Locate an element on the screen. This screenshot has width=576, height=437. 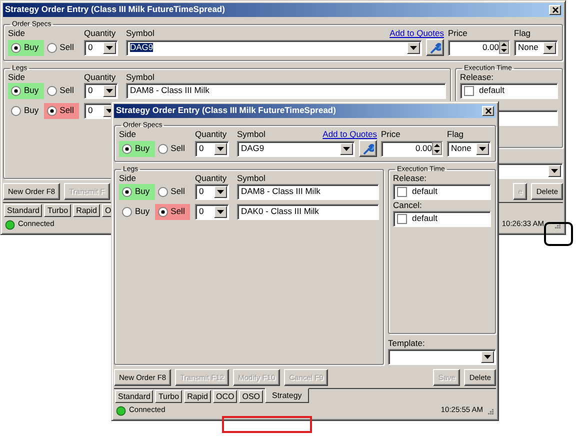
resize-grip-icon is located at coordinates (490, 410).